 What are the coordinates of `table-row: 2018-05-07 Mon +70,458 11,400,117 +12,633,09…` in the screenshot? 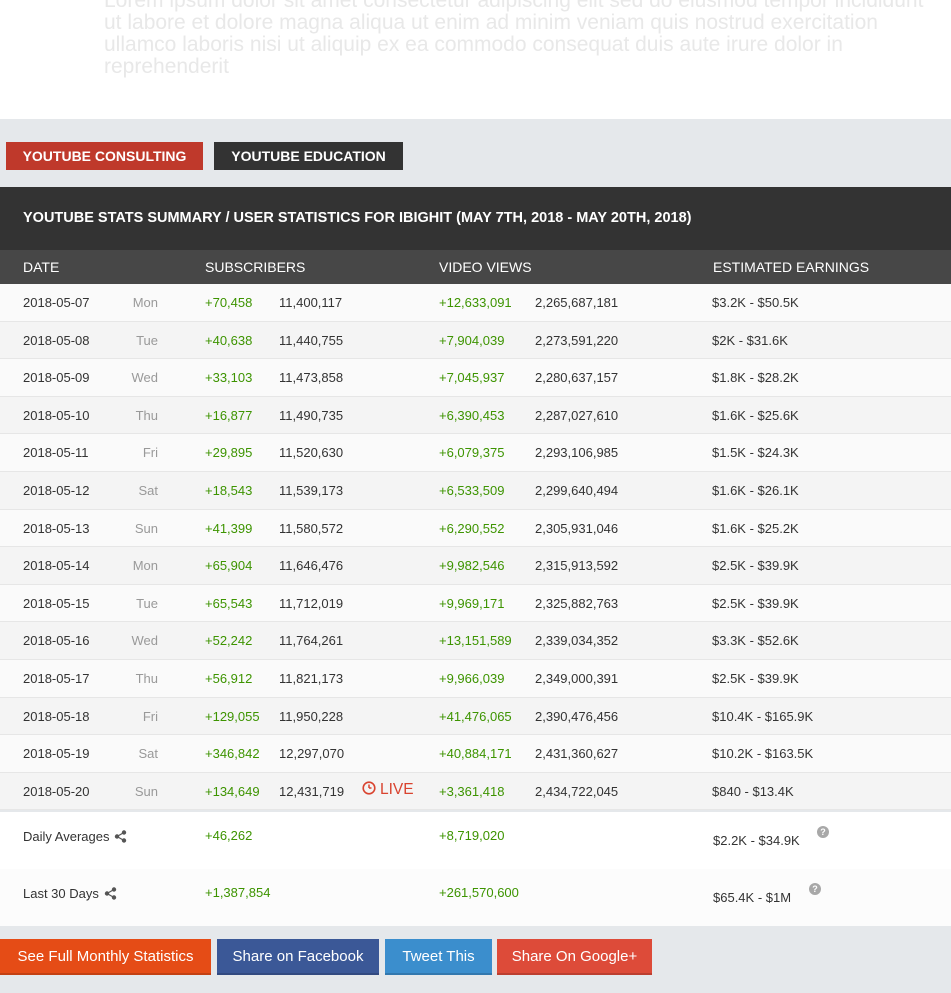 It's located at (475, 303).